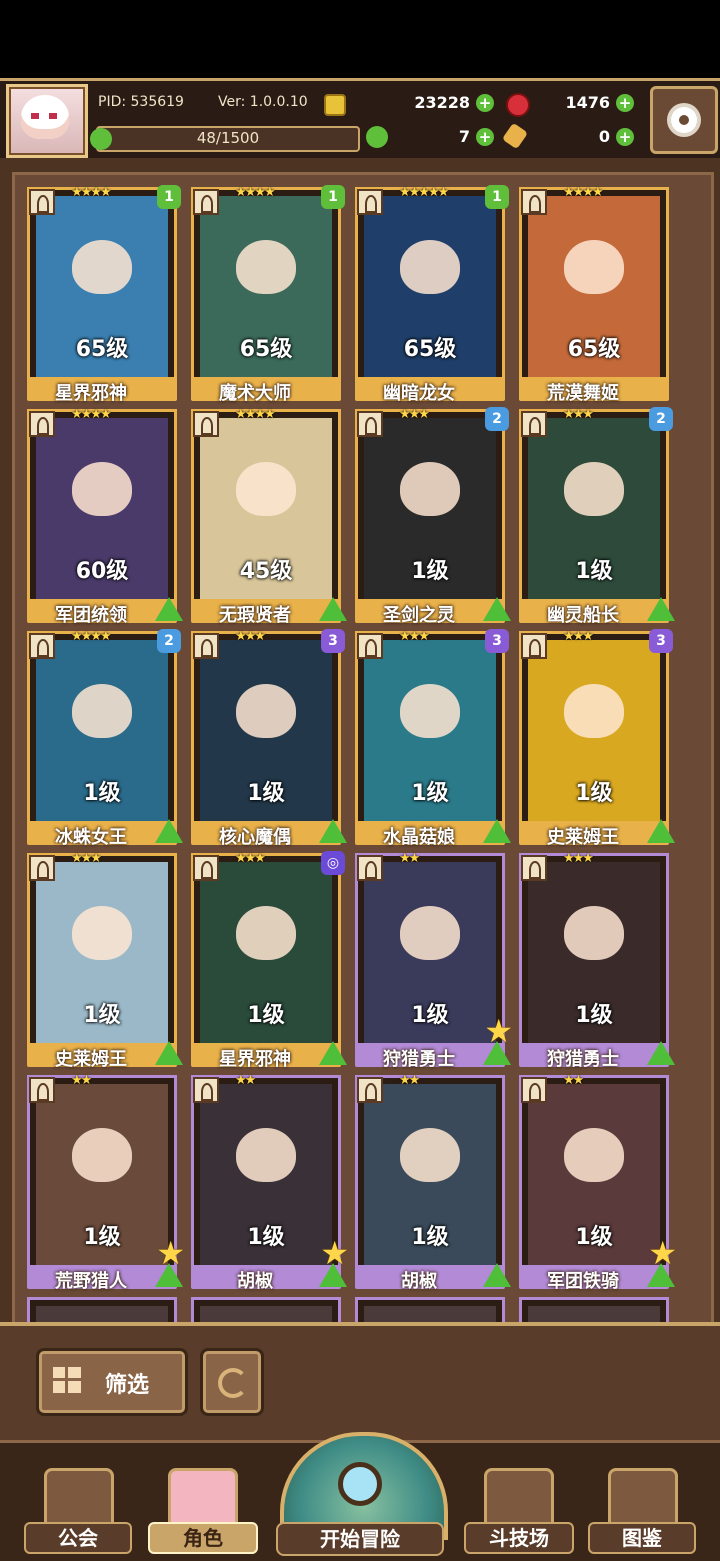 The width and height of the screenshot is (720, 1561). I want to click on character-name: 冰蛛女王, so click(91, 837).